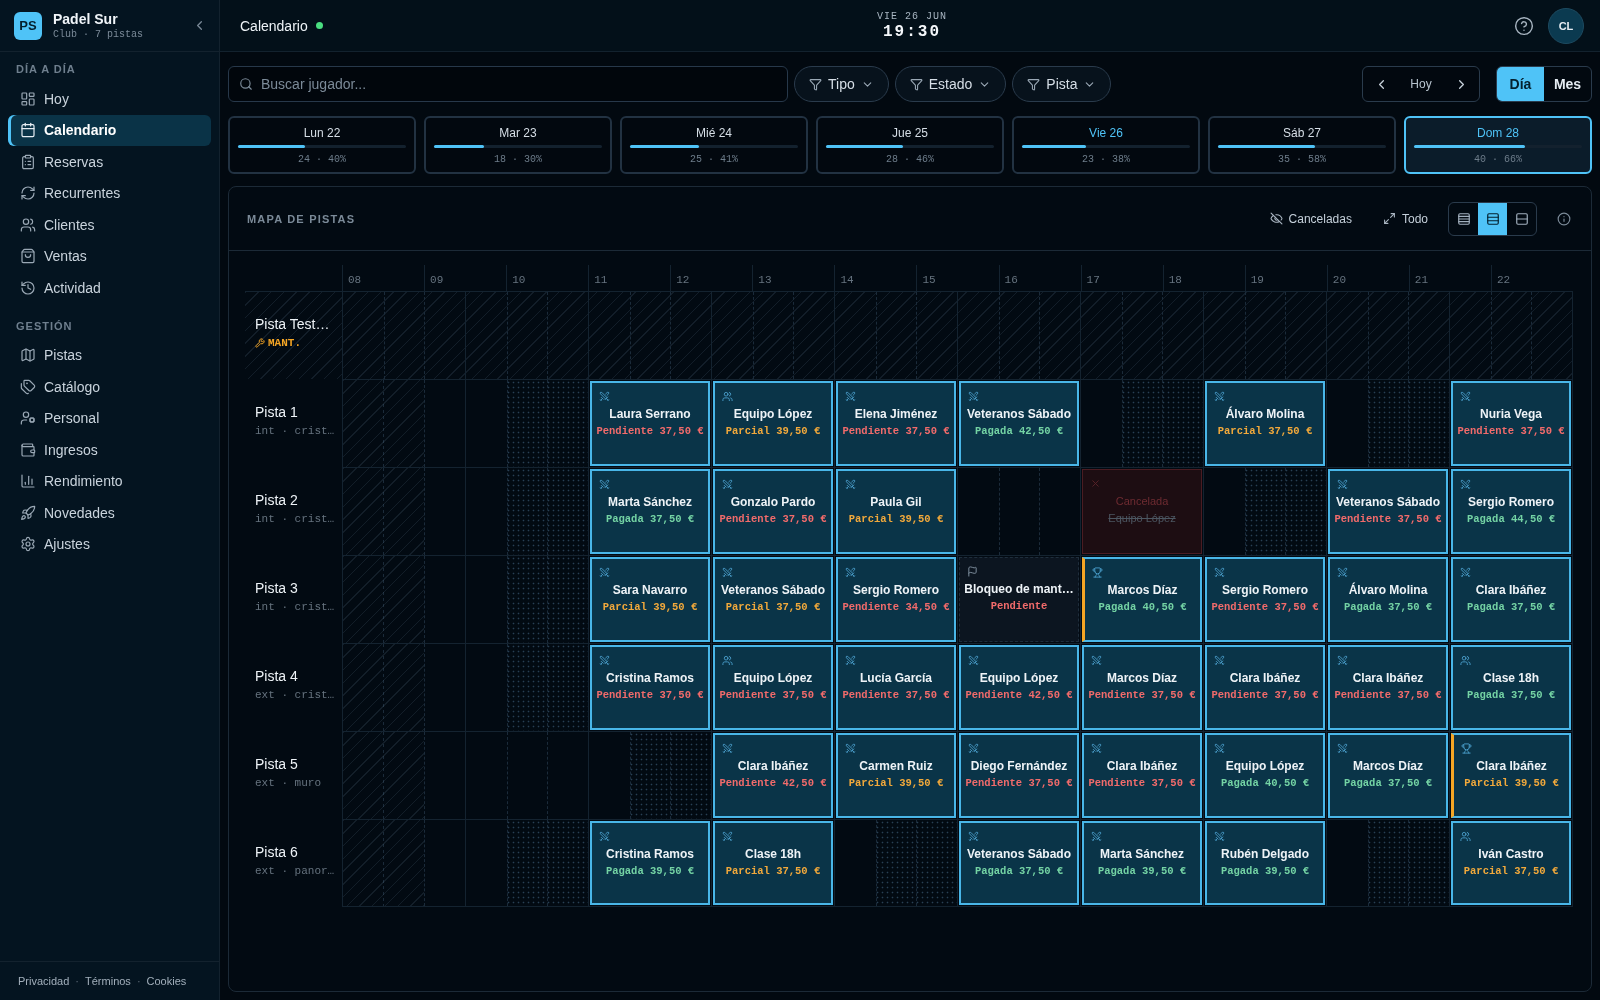 Image resolution: width=1600 pixels, height=1000 pixels. I want to click on booking-card: Clase 18h Pagada 37,50 €, so click(1511, 687).